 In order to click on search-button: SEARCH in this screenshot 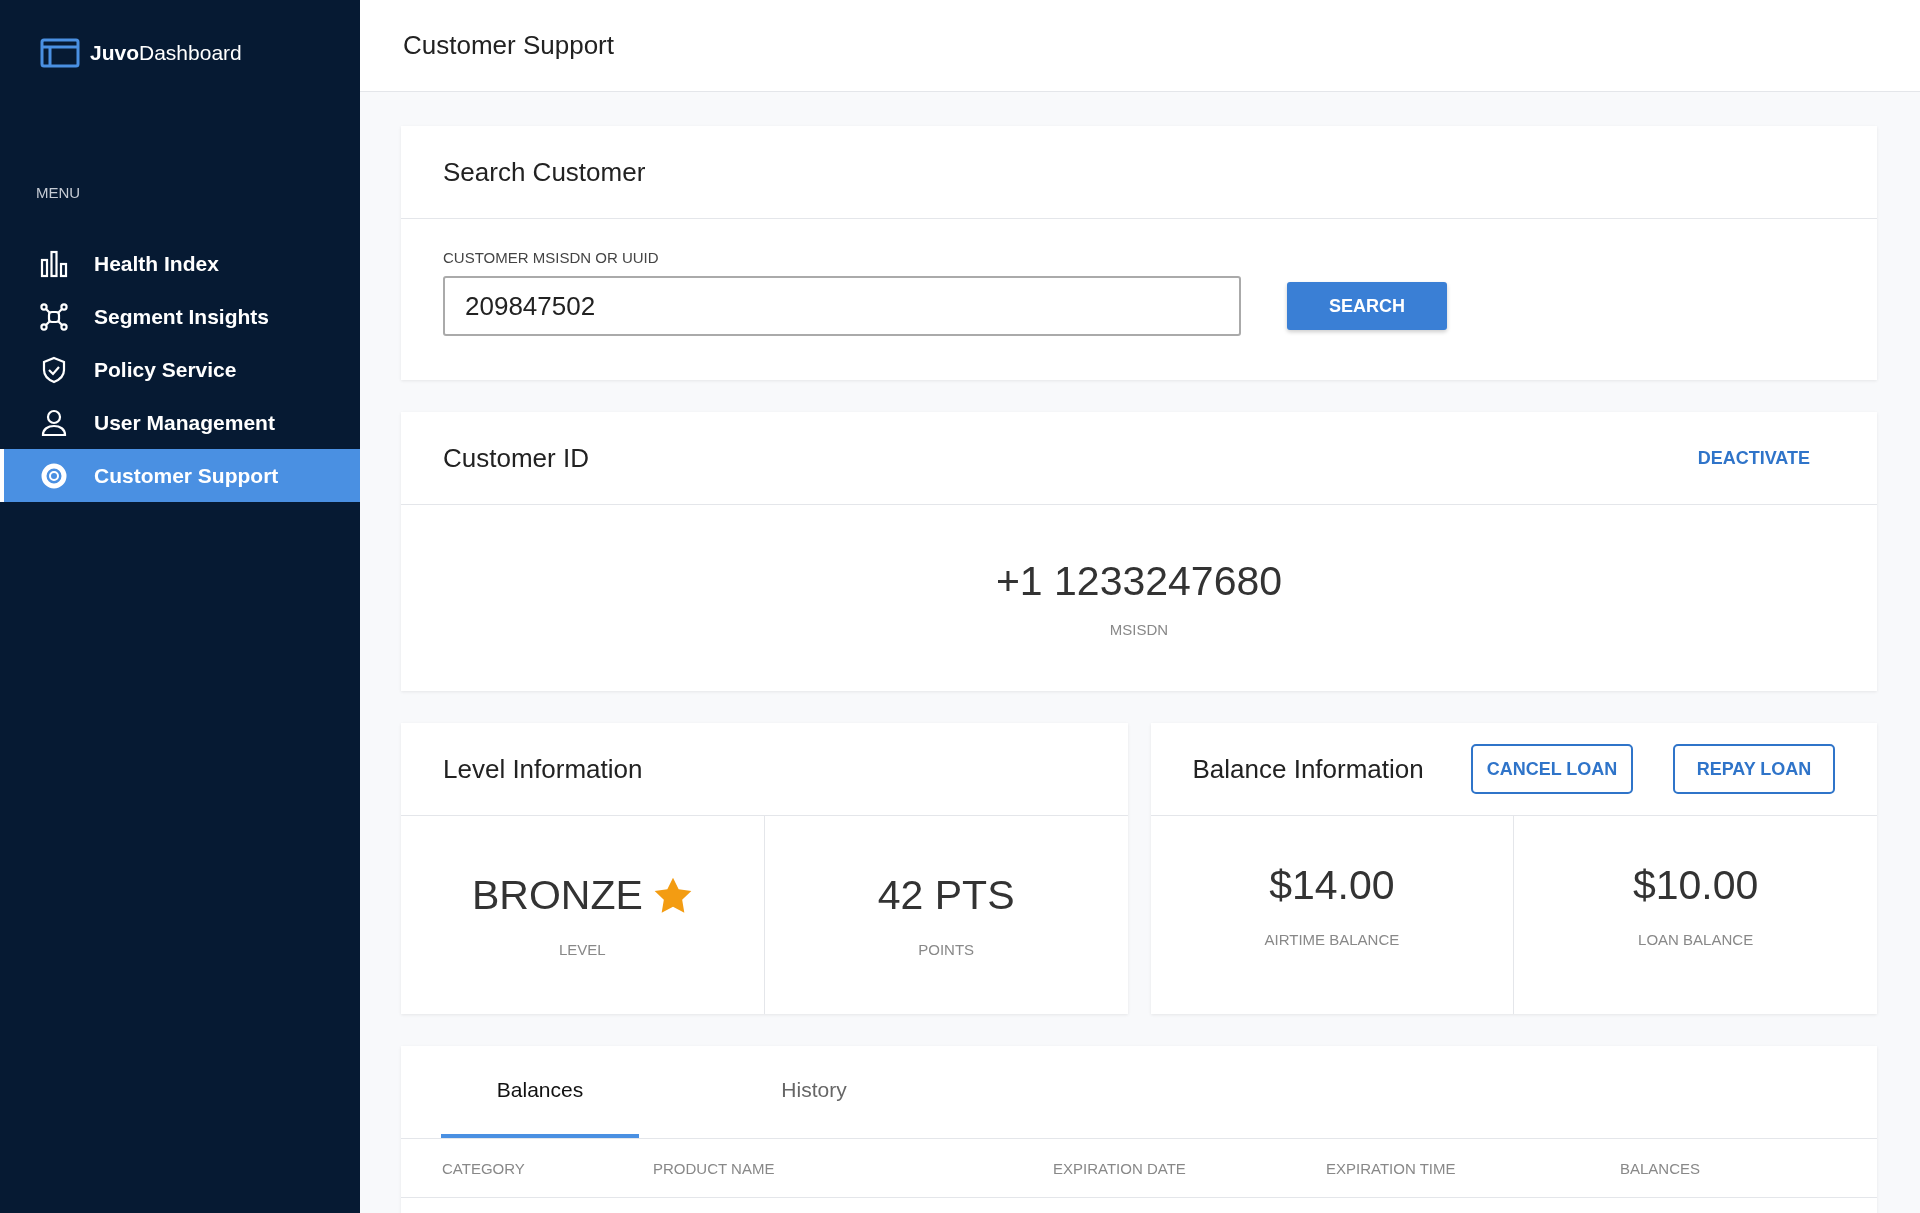, I will do `click(1367, 306)`.